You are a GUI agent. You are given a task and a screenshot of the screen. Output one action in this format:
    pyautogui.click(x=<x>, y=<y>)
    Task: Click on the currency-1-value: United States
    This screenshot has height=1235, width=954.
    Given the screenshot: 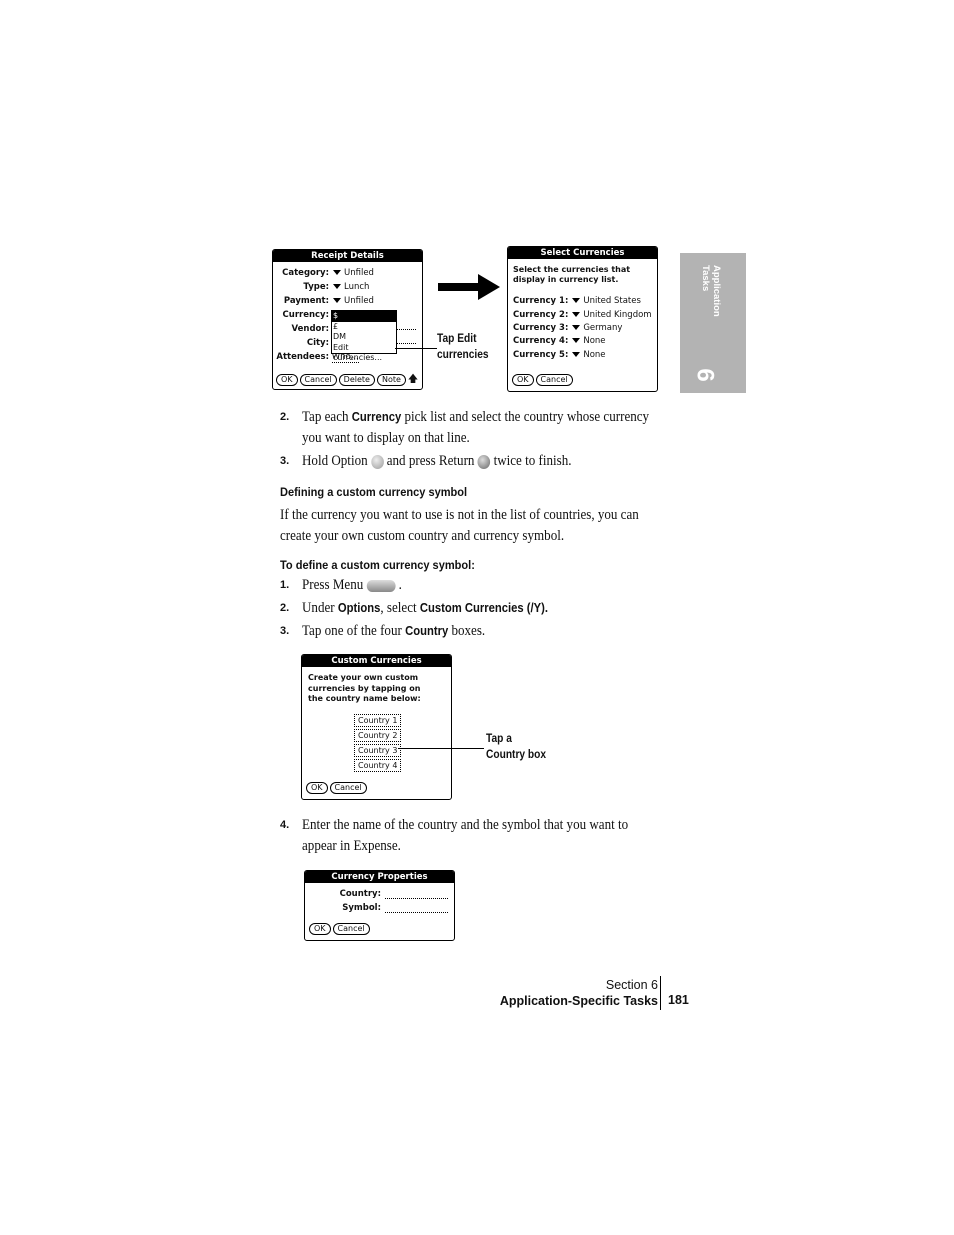 What is the action you would take?
    pyautogui.click(x=612, y=301)
    